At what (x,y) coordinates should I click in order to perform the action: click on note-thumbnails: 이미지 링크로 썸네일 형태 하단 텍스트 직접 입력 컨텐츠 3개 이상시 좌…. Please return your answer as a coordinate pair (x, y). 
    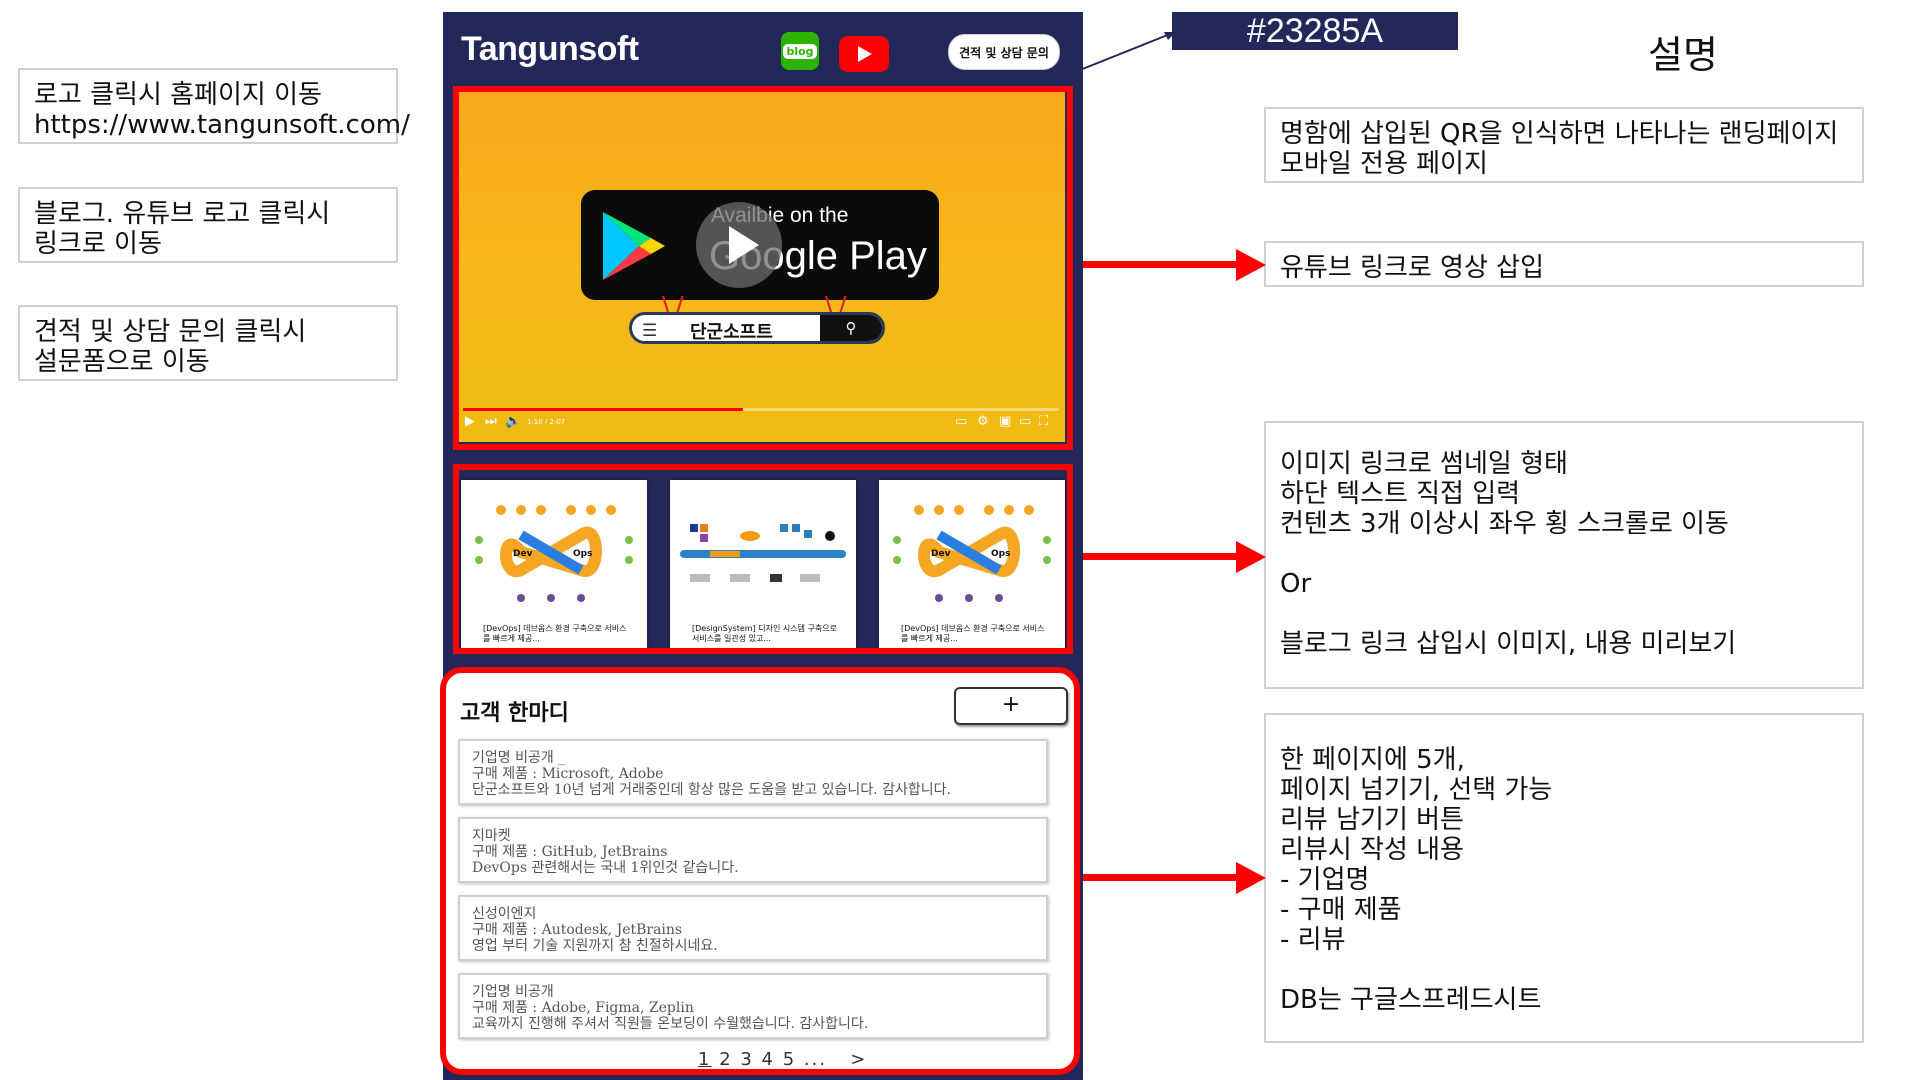
    Looking at the image, I should click on (1564, 555).